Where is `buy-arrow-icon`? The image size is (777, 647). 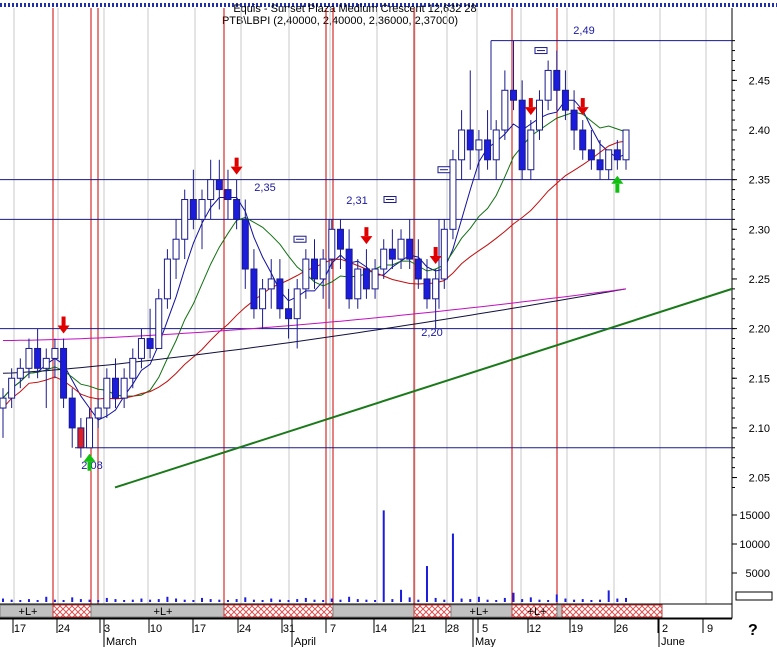
buy-arrow-icon is located at coordinates (617, 188).